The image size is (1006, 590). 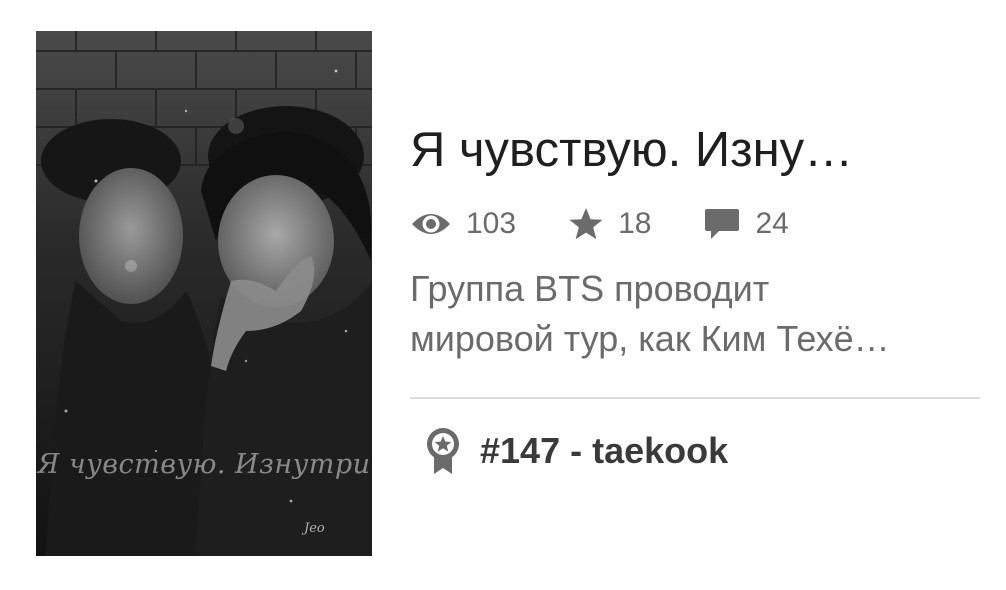 I want to click on votes-stat: 18, so click(x=609, y=224).